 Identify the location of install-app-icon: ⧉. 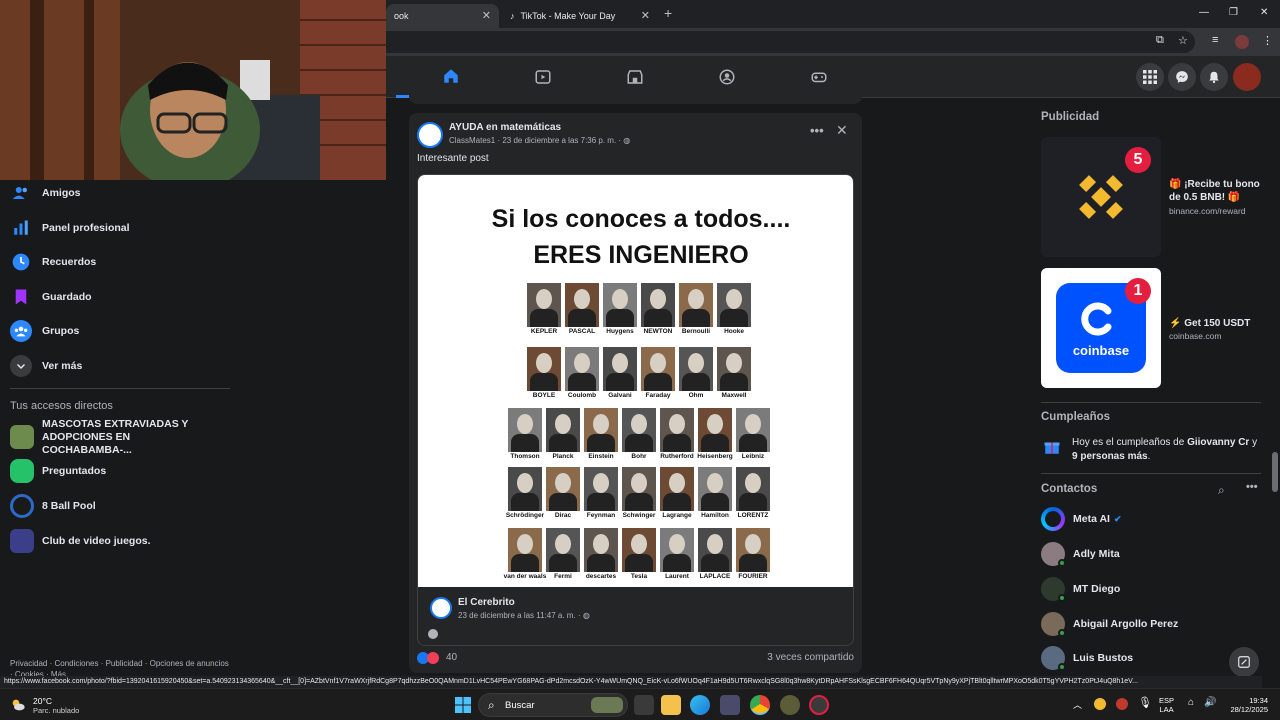
(1160, 40).